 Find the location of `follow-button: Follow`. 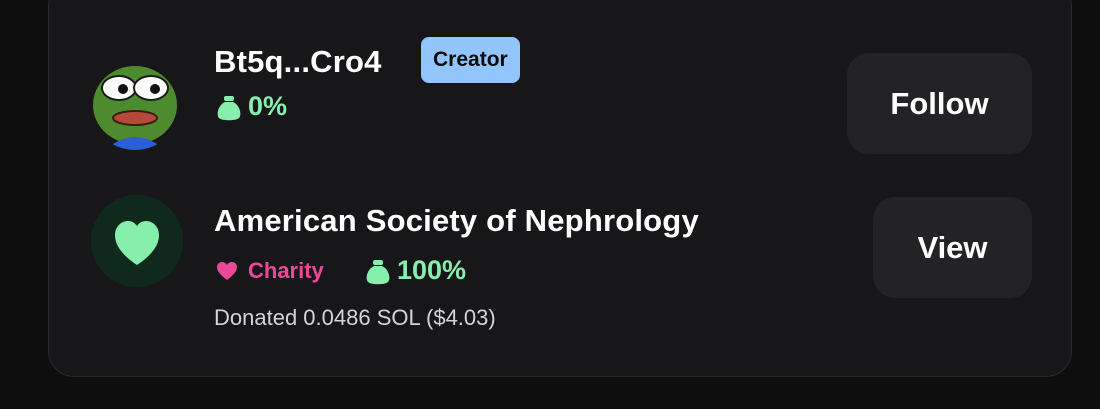

follow-button: Follow is located at coordinates (939, 103).